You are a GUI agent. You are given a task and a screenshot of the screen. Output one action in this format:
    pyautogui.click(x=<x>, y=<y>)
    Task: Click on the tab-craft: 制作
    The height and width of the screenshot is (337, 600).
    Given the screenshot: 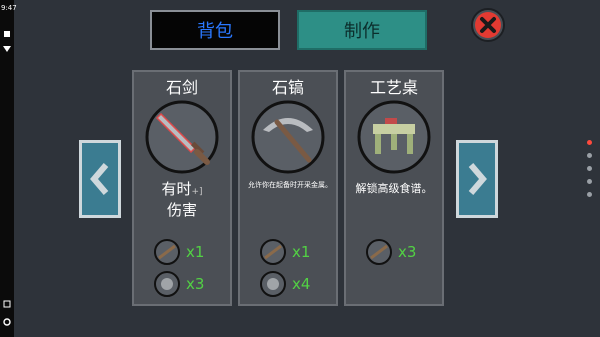 What is the action you would take?
    pyautogui.click(x=362, y=30)
    